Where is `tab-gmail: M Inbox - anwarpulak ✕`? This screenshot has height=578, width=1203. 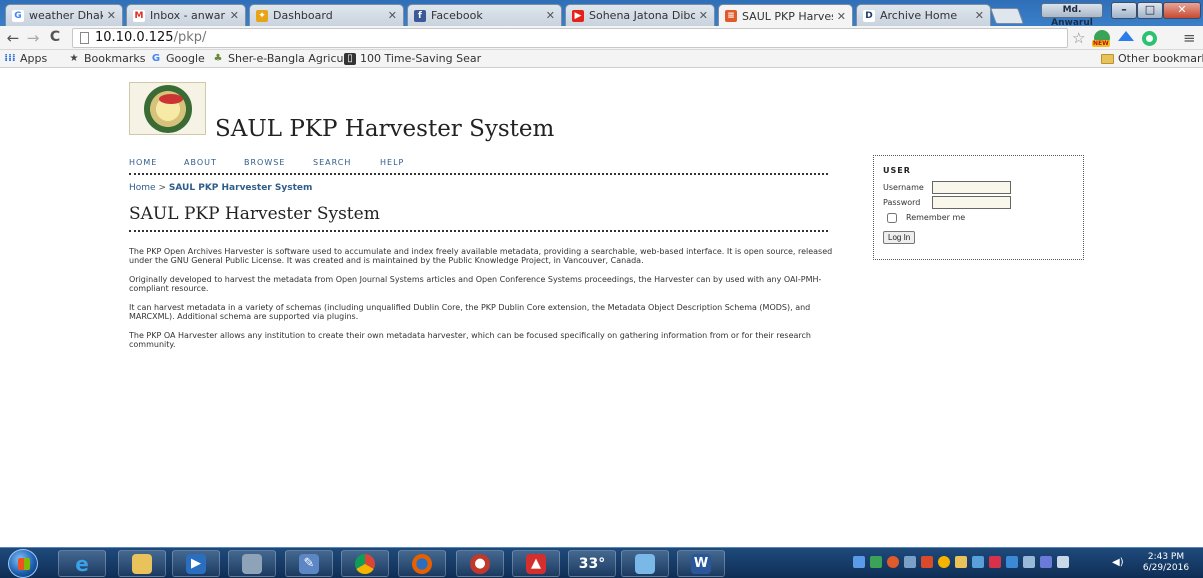 tab-gmail: M Inbox - anwarpulak ✕ is located at coordinates (186, 15).